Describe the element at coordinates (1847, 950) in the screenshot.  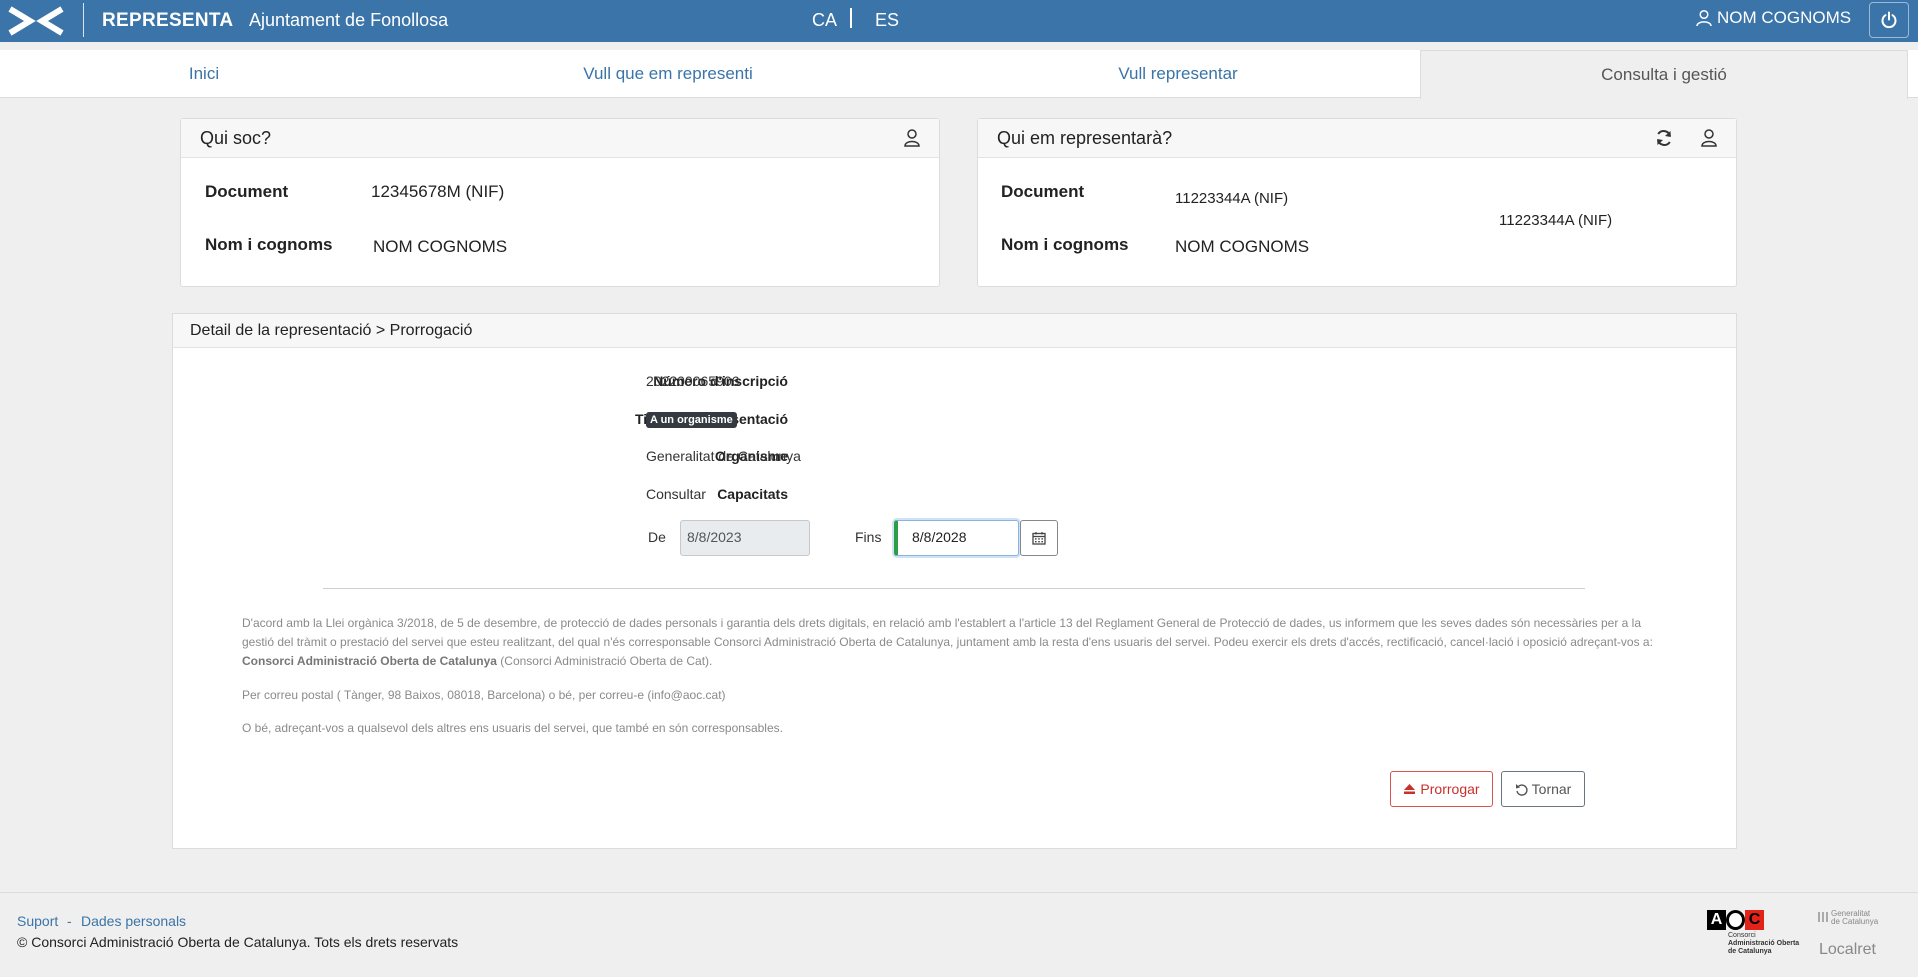
I see `localret-logo: Localret` at that location.